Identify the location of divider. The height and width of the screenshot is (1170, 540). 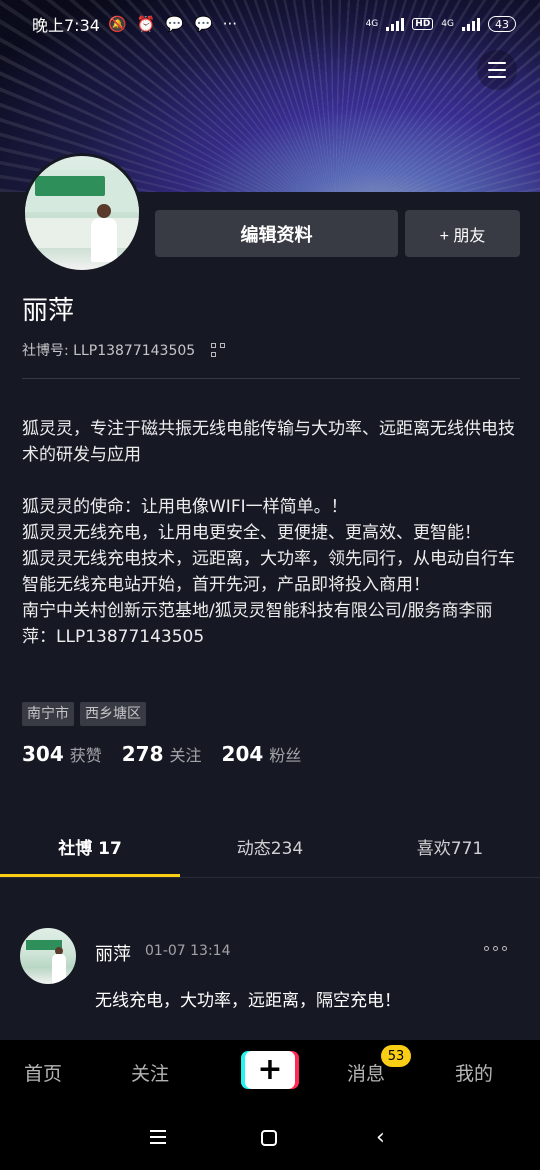
(271, 378).